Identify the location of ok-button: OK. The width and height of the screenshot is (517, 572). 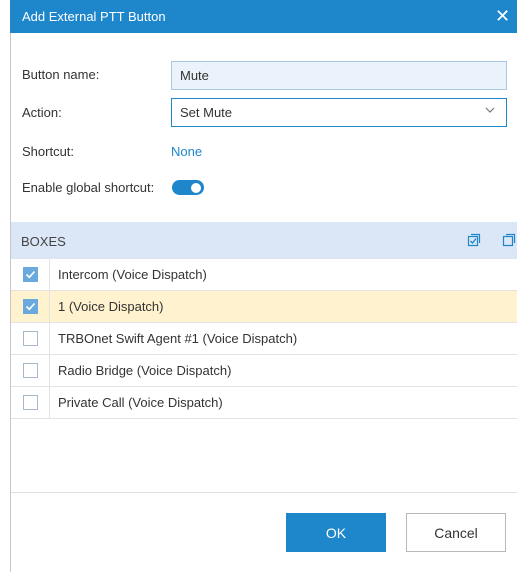
(336, 532).